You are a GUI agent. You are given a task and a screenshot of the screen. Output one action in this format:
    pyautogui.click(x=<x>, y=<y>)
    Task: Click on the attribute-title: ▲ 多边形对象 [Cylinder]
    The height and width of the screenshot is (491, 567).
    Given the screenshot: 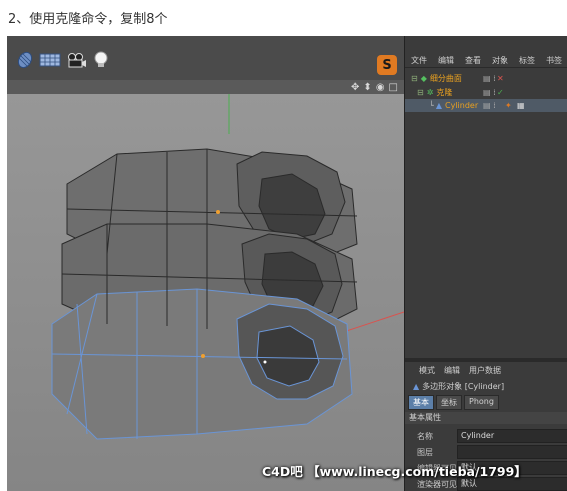 What is the action you would take?
    pyautogui.click(x=458, y=386)
    